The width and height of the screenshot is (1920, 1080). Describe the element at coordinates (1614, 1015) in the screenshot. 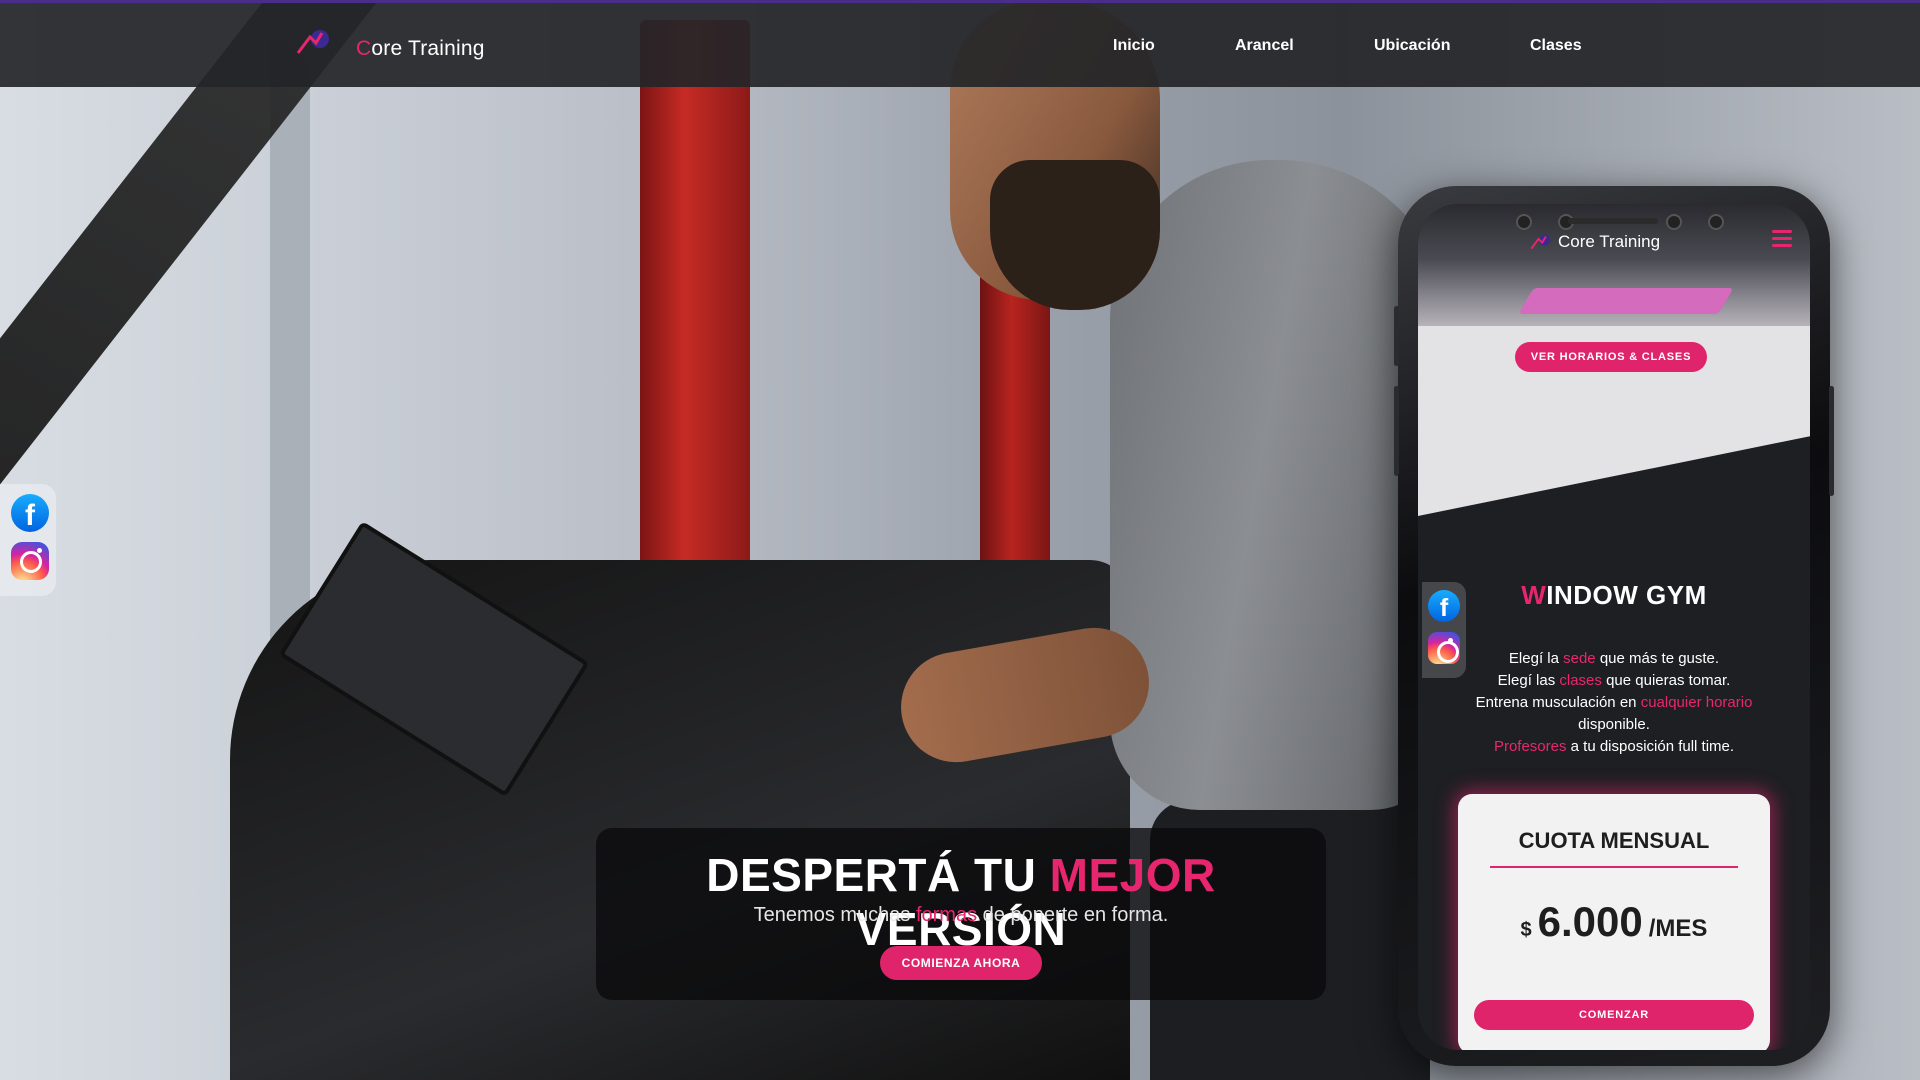

I see `start-button: COMENZAR` at that location.